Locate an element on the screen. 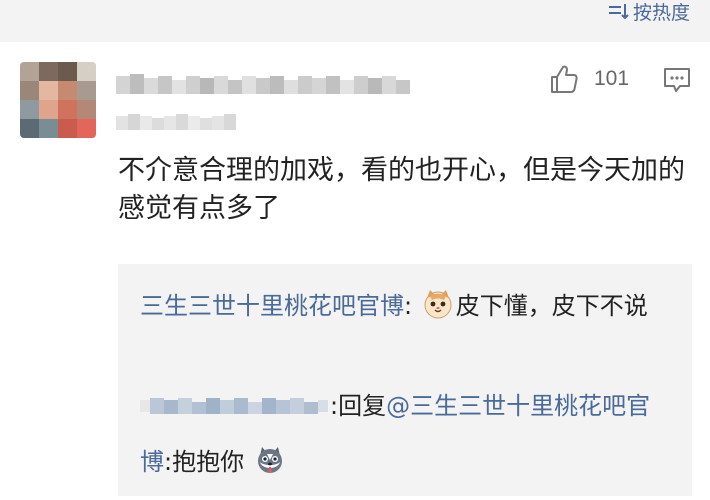 The width and height of the screenshot is (710, 500). reply-action: :回复 is located at coordinates (358, 406).